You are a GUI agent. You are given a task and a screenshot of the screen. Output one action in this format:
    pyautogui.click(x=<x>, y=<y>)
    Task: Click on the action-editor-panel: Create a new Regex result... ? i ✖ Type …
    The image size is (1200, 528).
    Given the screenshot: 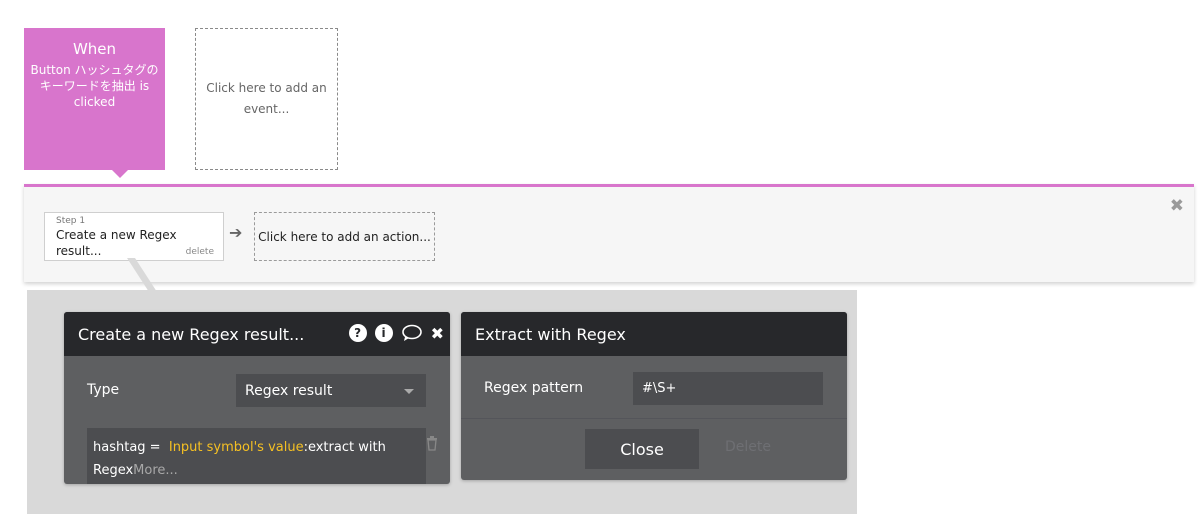 What is the action you would take?
    pyautogui.click(x=257, y=398)
    